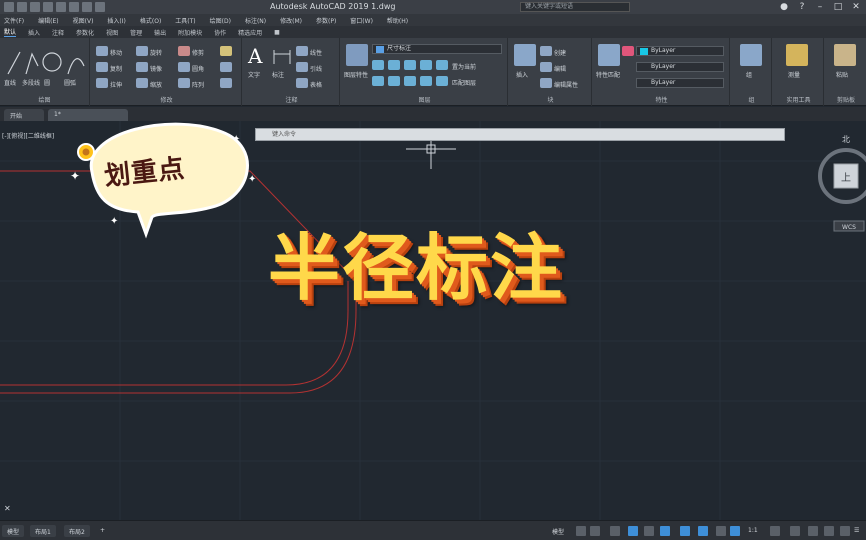 The image size is (866, 540). I want to click on print-icon, so click(74, 7).